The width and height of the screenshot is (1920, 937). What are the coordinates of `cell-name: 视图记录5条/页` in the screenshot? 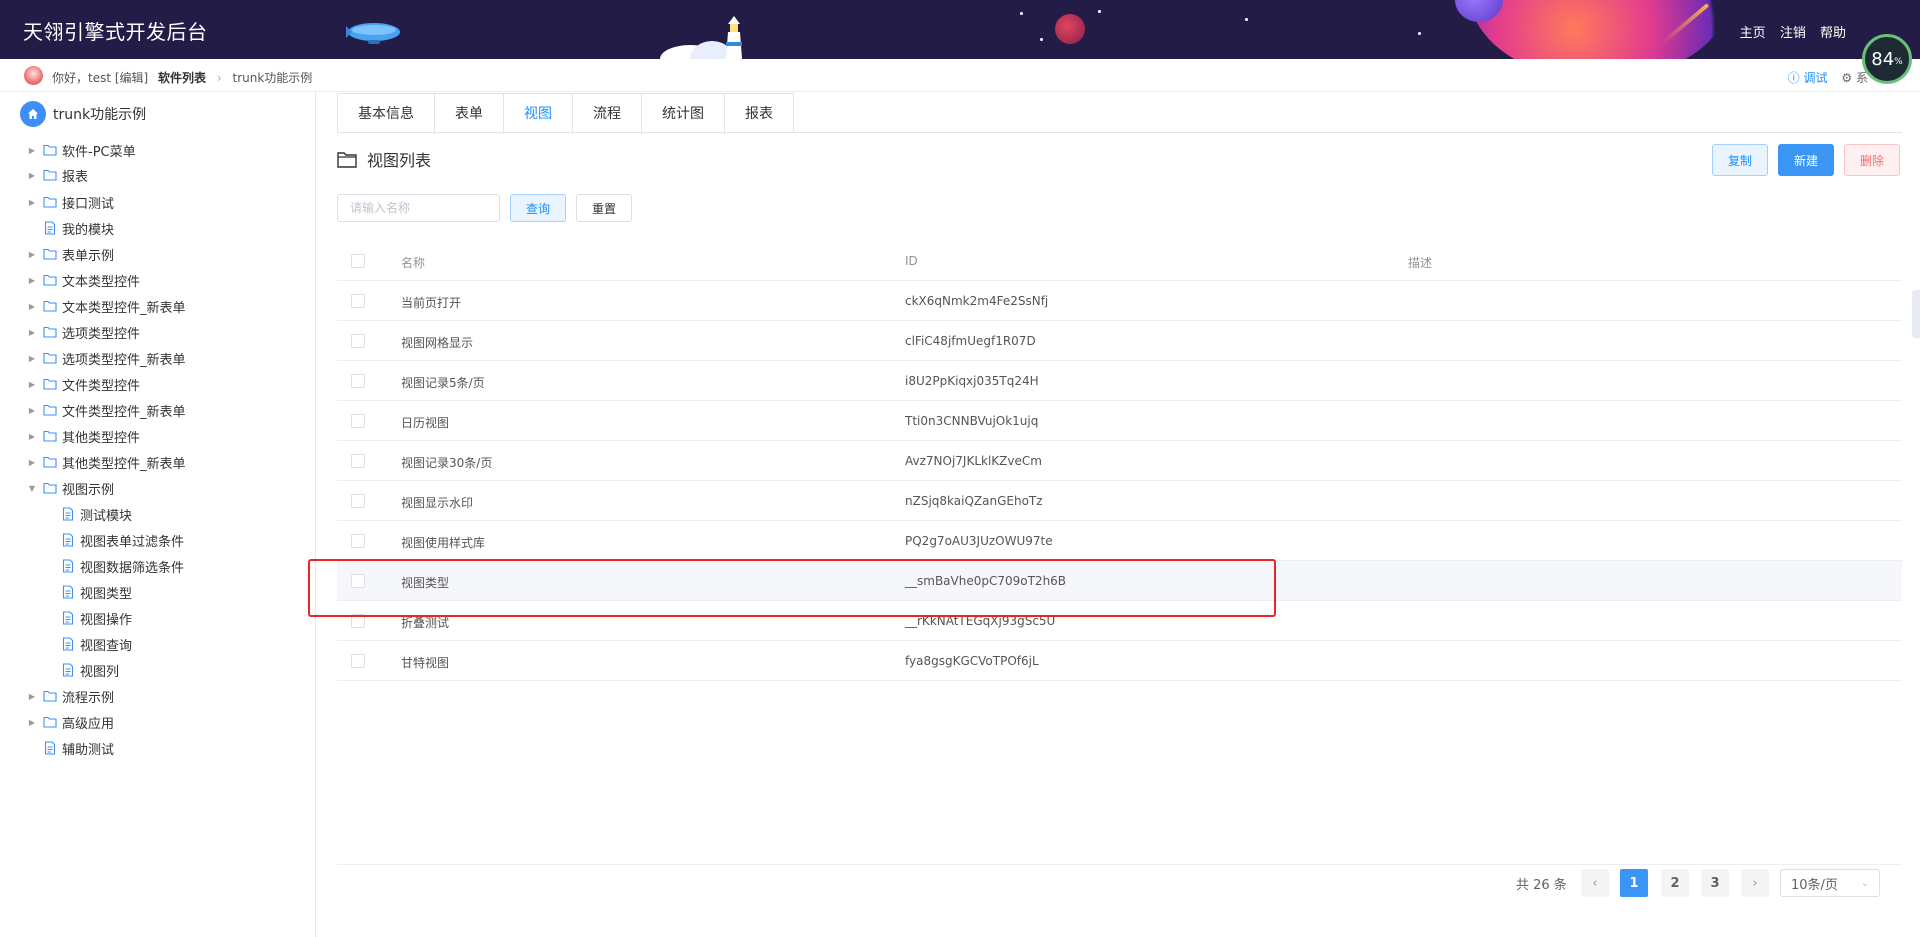 It's located at (443, 382).